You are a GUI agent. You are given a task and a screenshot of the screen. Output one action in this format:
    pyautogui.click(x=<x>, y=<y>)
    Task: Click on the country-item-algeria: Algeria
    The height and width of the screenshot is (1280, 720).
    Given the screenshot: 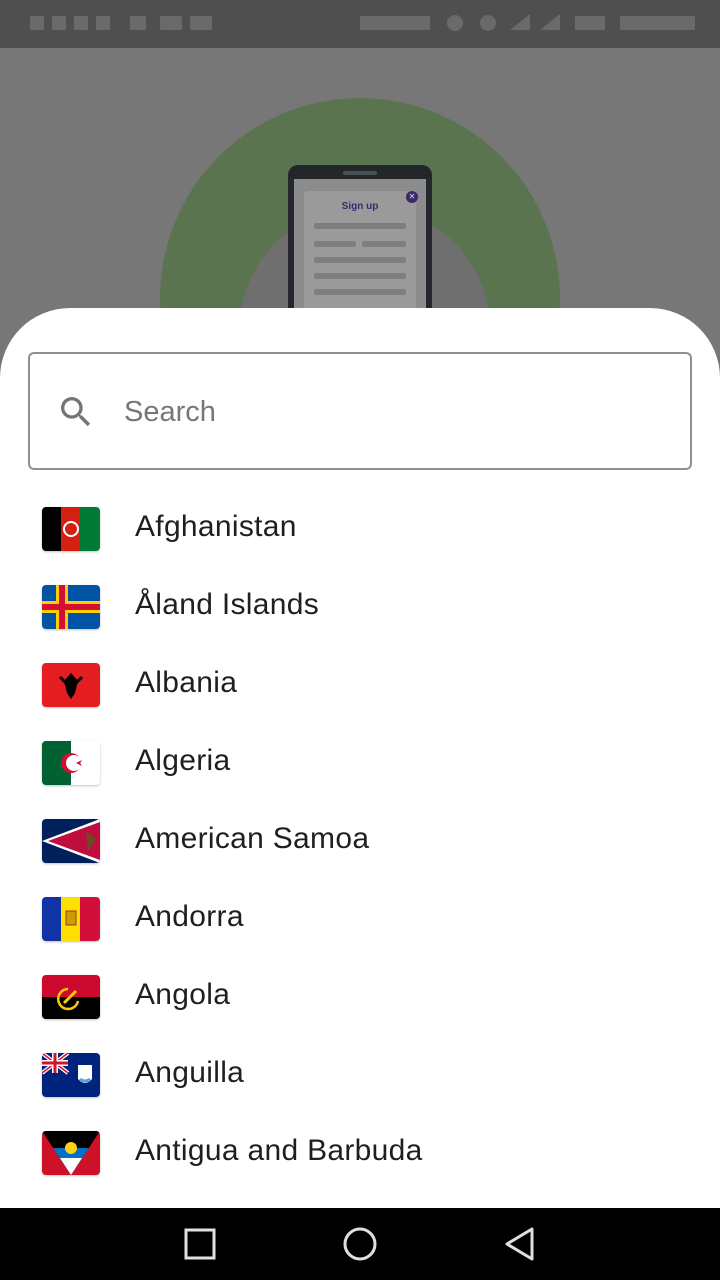 What is the action you would take?
    pyautogui.click(x=360, y=763)
    